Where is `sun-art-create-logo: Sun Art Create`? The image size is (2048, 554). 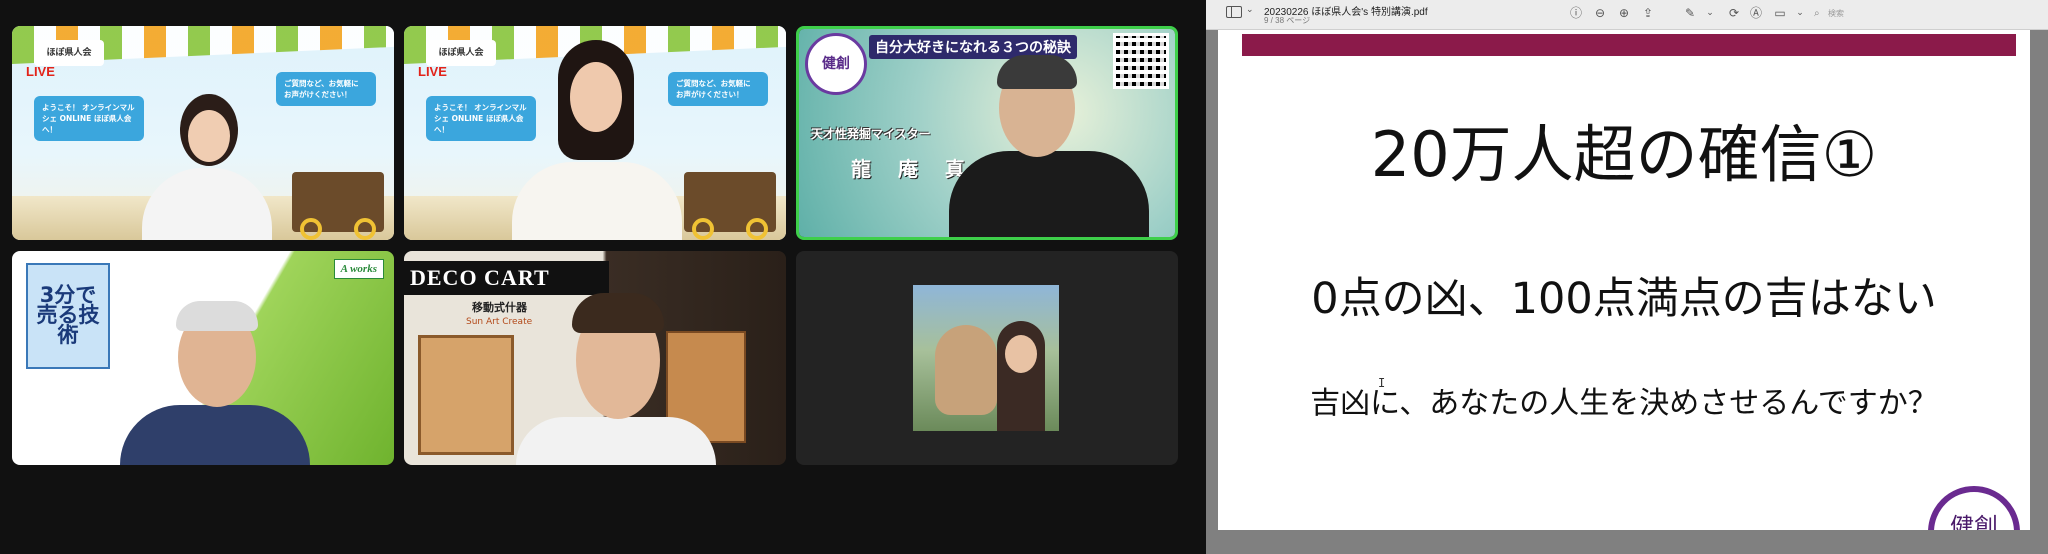 sun-art-create-logo: Sun Art Create is located at coordinates (499, 322).